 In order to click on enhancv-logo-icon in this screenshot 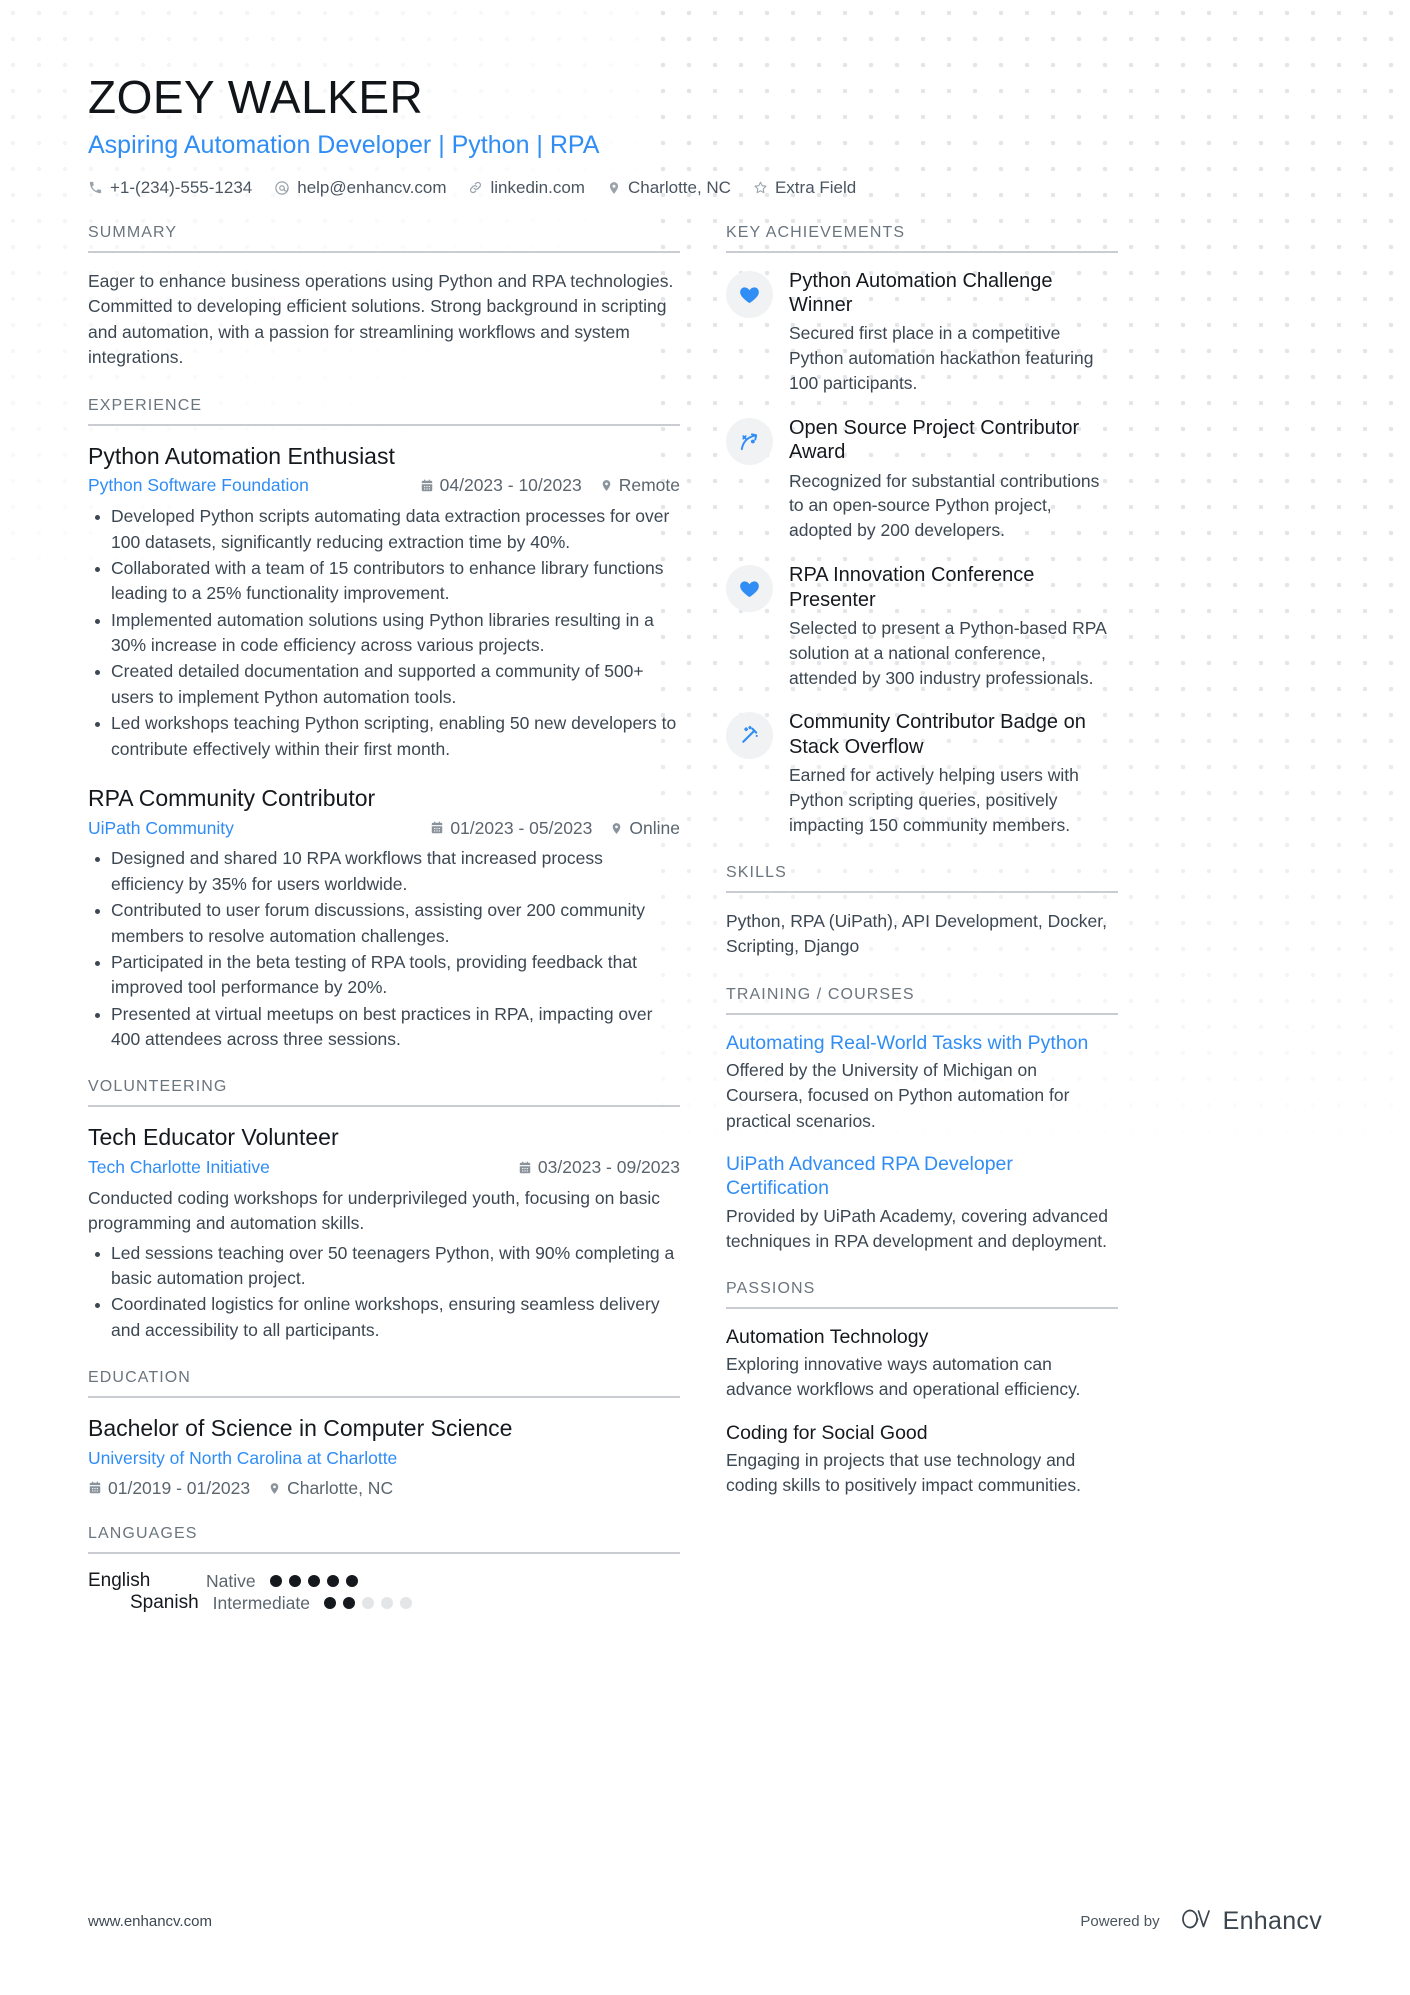, I will do `click(1194, 1921)`.